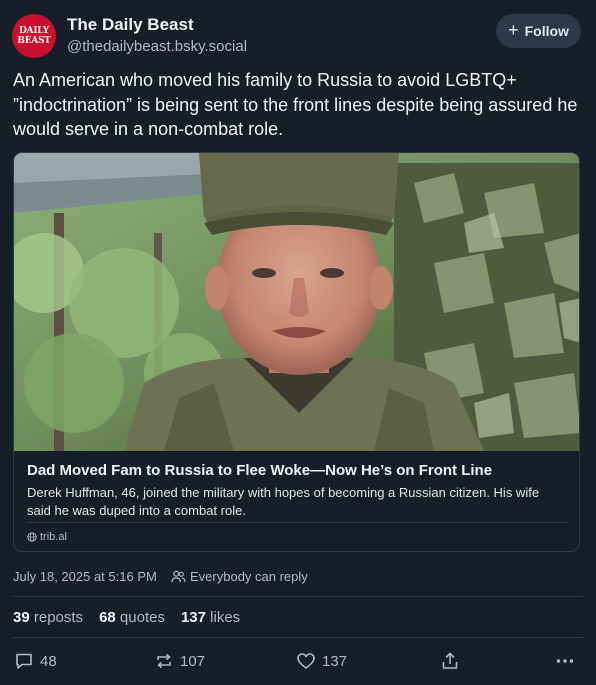 The width and height of the screenshot is (596, 685). Describe the element at coordinates (164, 661) in the screenshot. I see `repost-icon` at that location.